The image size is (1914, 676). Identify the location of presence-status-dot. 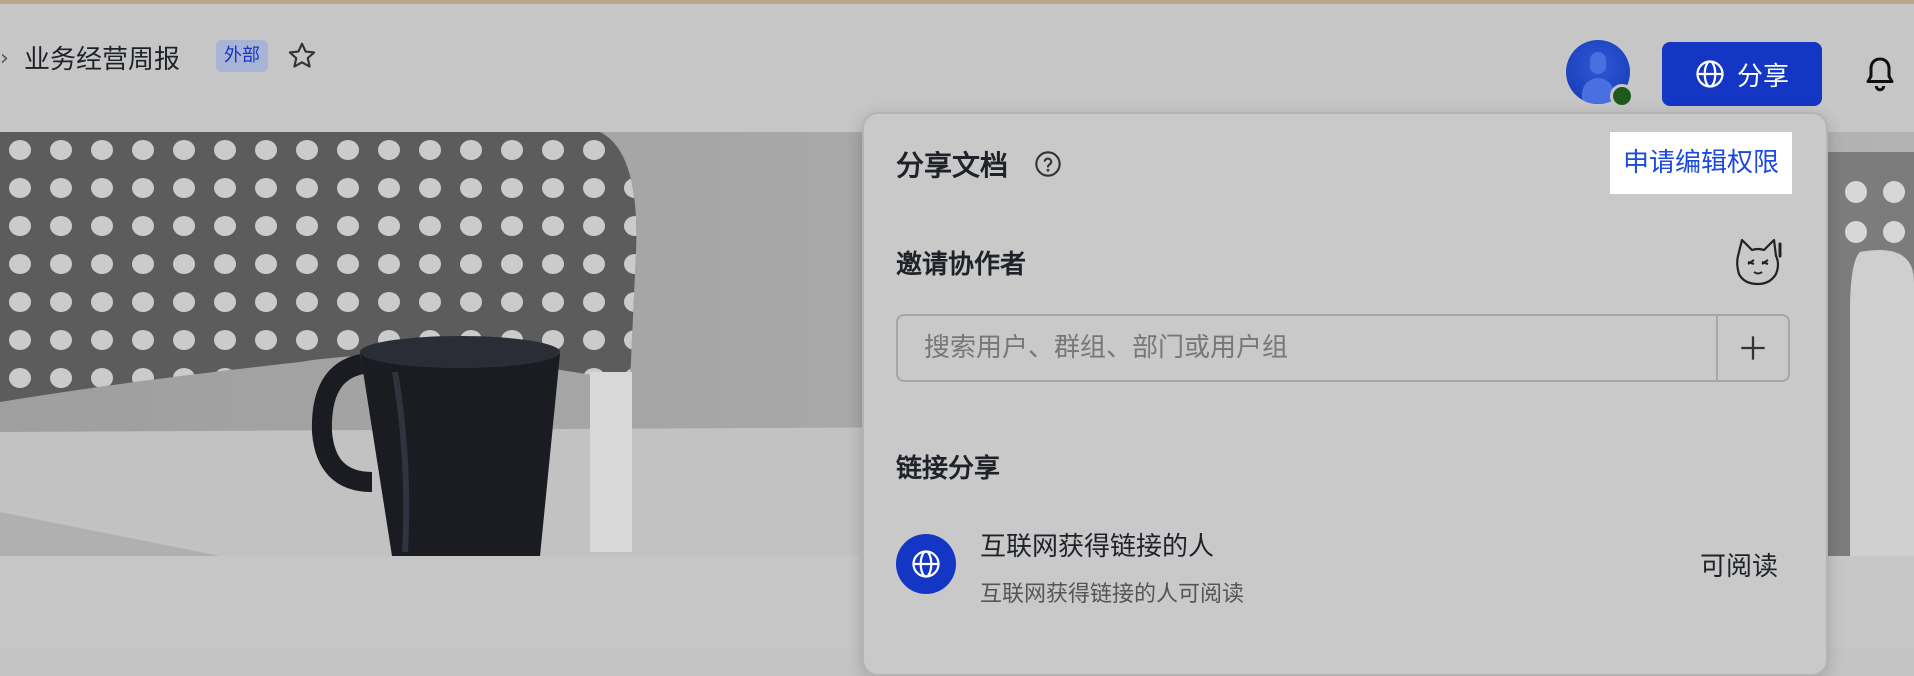
(1622, 96).